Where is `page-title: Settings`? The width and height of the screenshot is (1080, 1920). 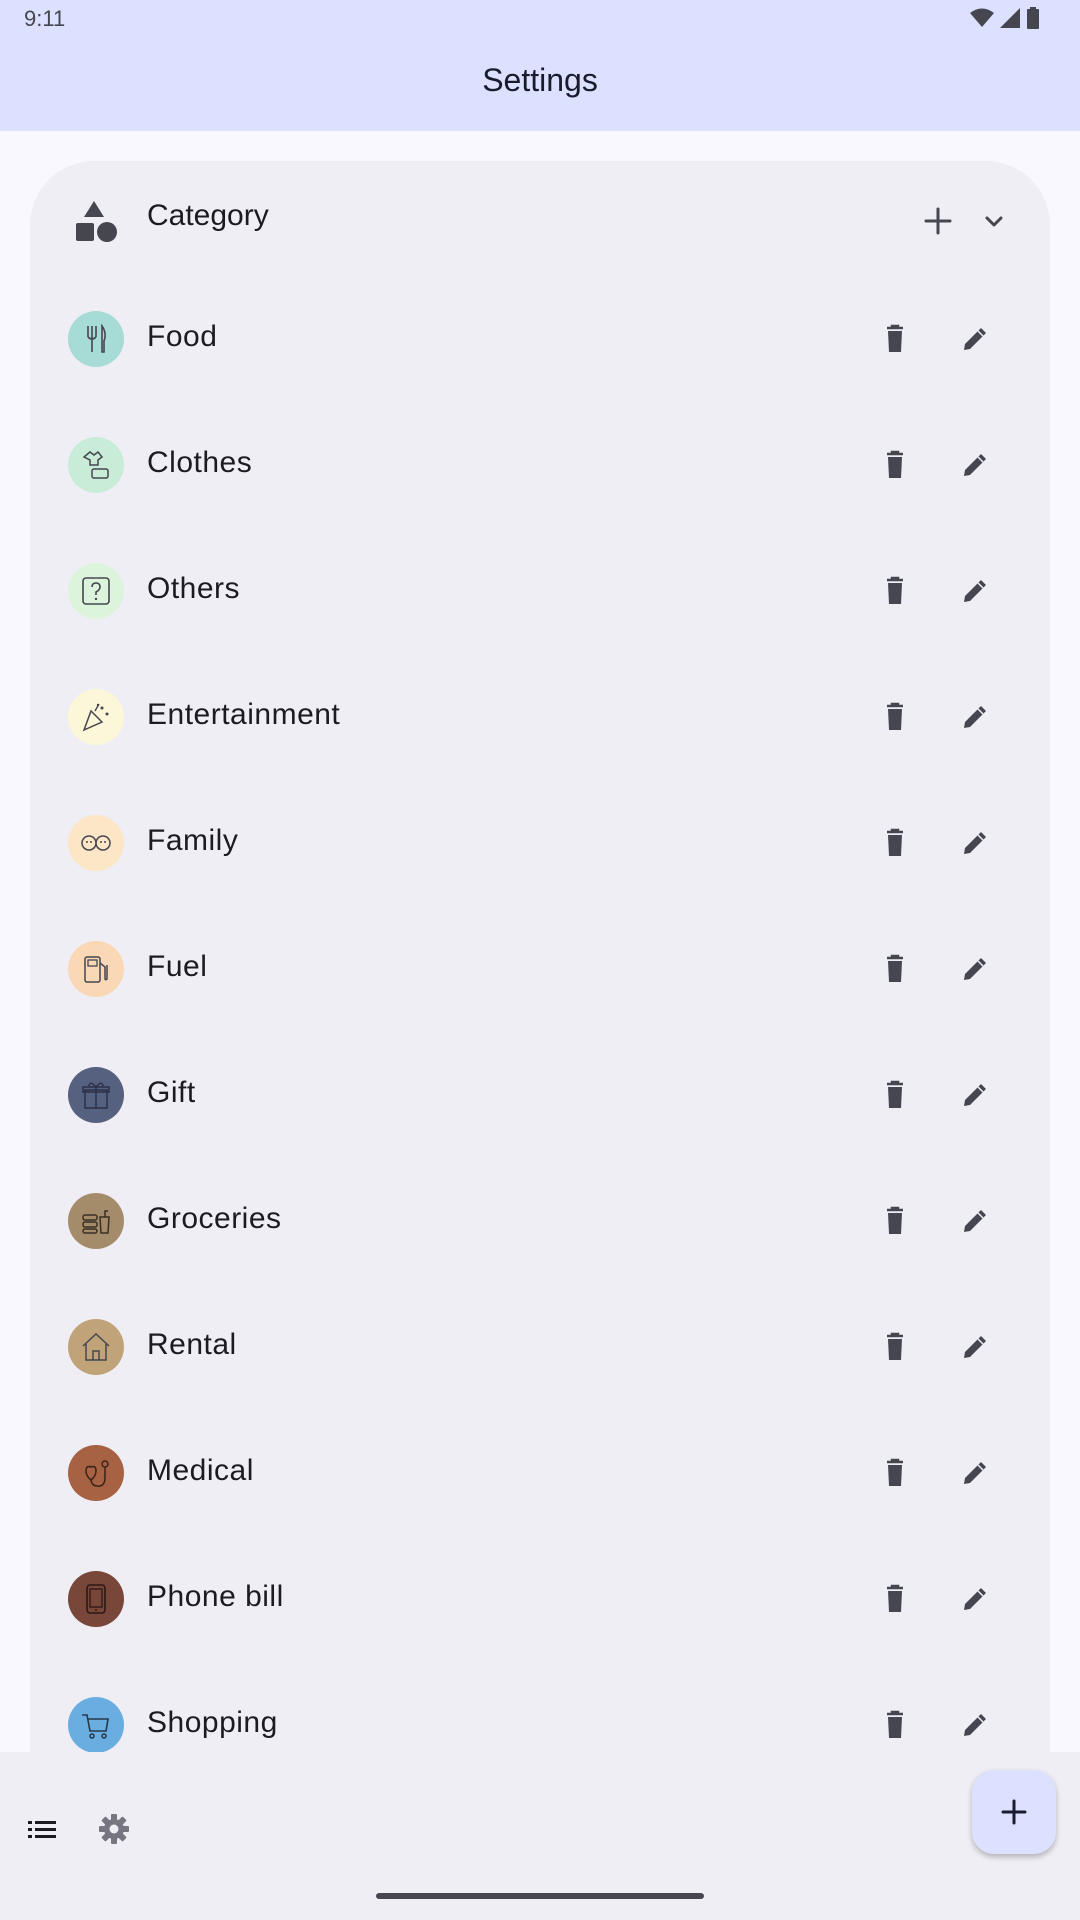
page-title: Settings is located at coordinates (540, 80).